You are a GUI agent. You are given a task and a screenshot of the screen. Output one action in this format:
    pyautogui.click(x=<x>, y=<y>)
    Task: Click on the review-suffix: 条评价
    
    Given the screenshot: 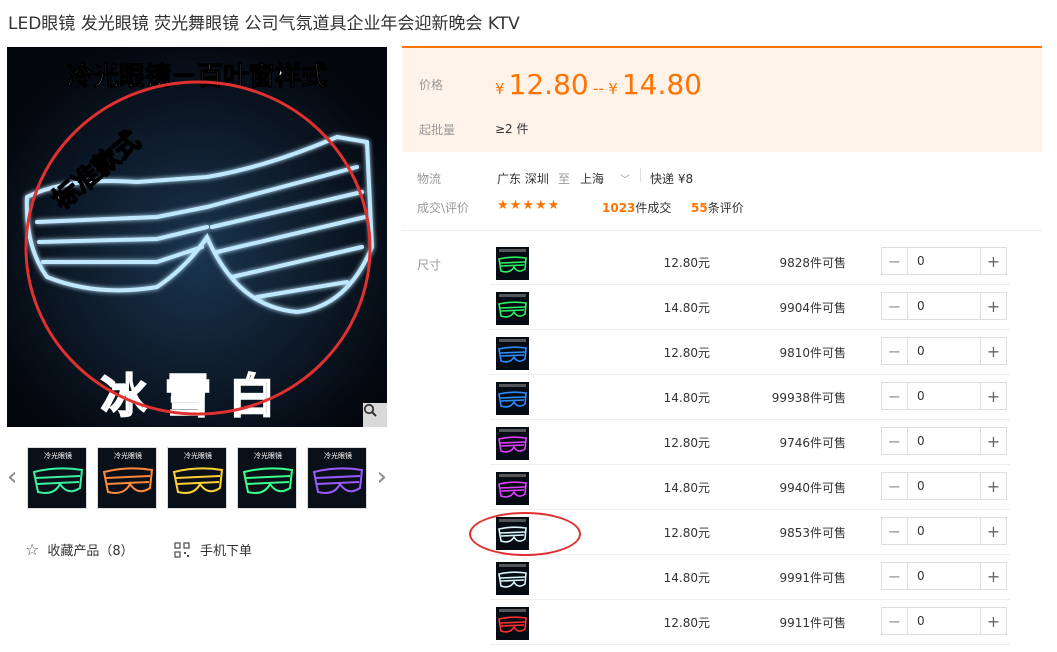 What is the action you would take?
    pyautogui.click(x=725, y=208)
    